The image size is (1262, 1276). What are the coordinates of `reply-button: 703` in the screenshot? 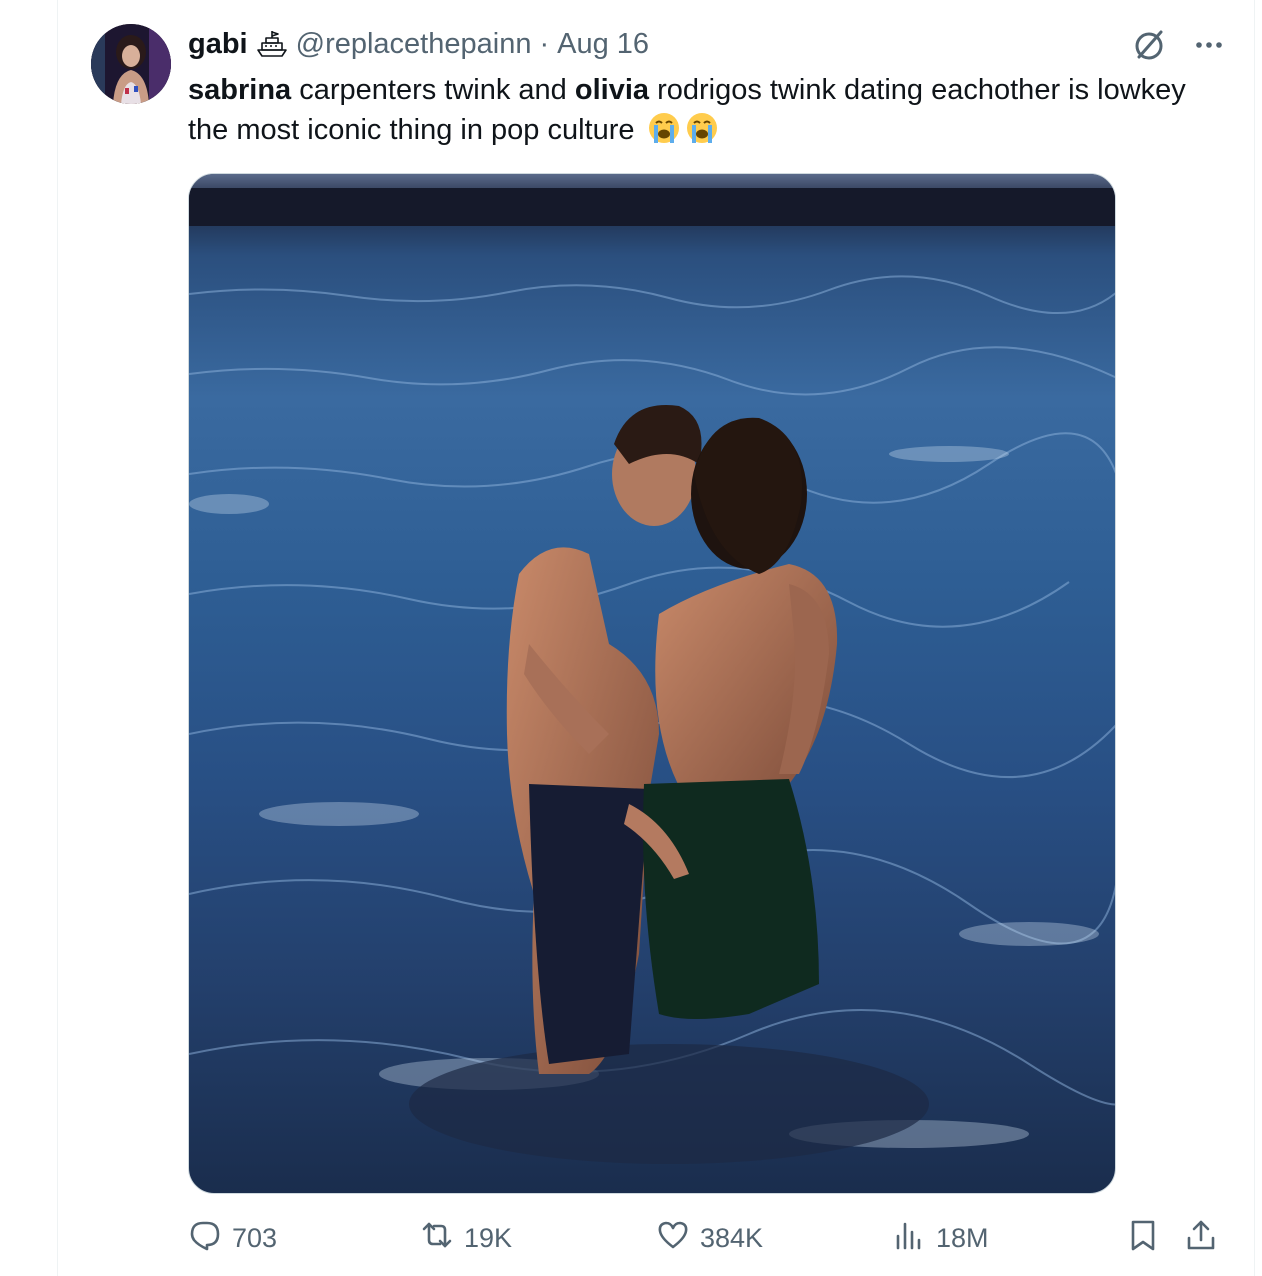 It's located at (232, 1238).